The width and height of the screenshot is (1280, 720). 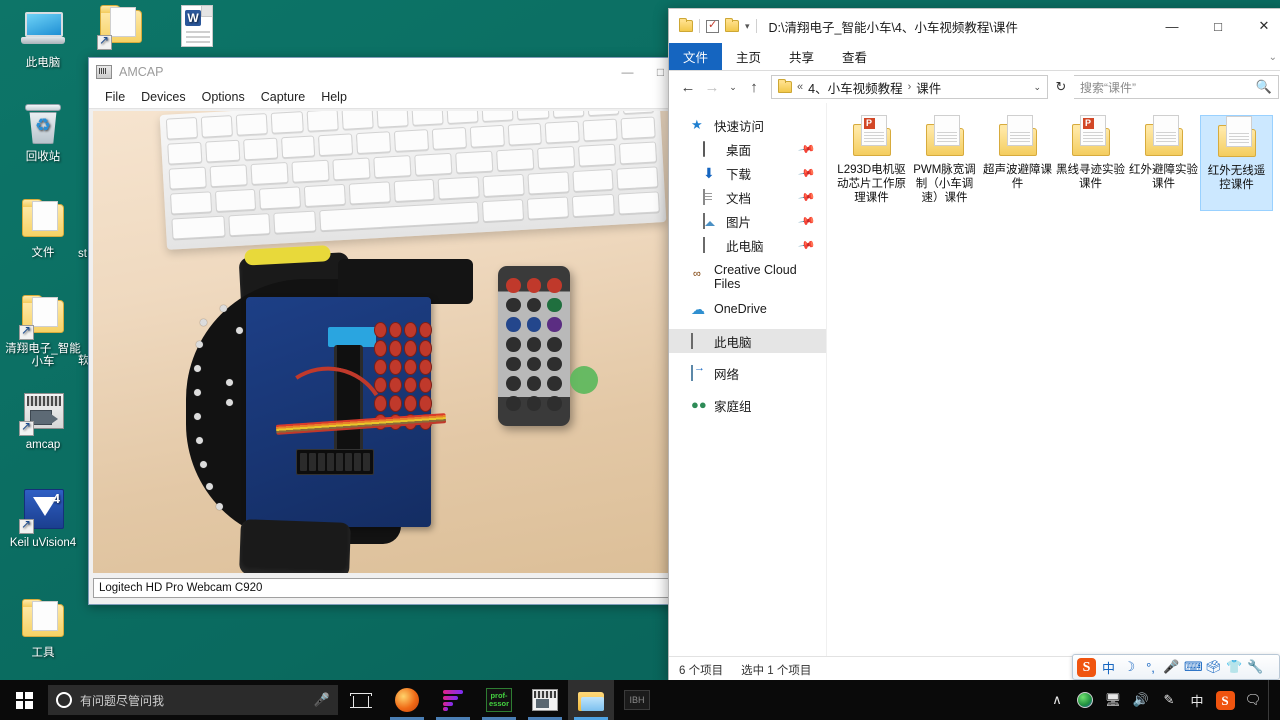 What do you see at coordinates (733, 87) in the screenshot?
I see `recent-locations-icon: ⌄` at bounding box center [733, 87].